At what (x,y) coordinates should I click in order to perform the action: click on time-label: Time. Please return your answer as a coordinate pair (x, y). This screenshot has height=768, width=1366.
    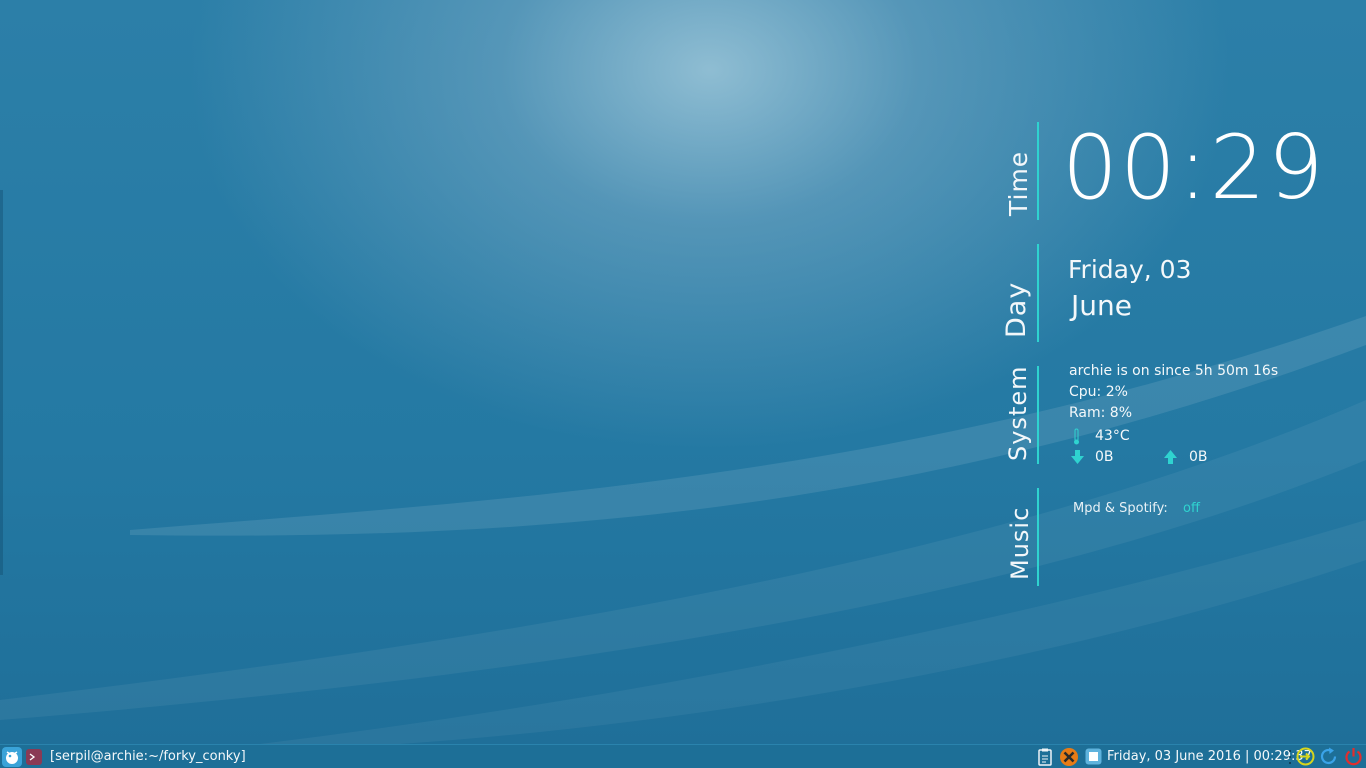
    Looking at the image, I should click on (1018, 183).